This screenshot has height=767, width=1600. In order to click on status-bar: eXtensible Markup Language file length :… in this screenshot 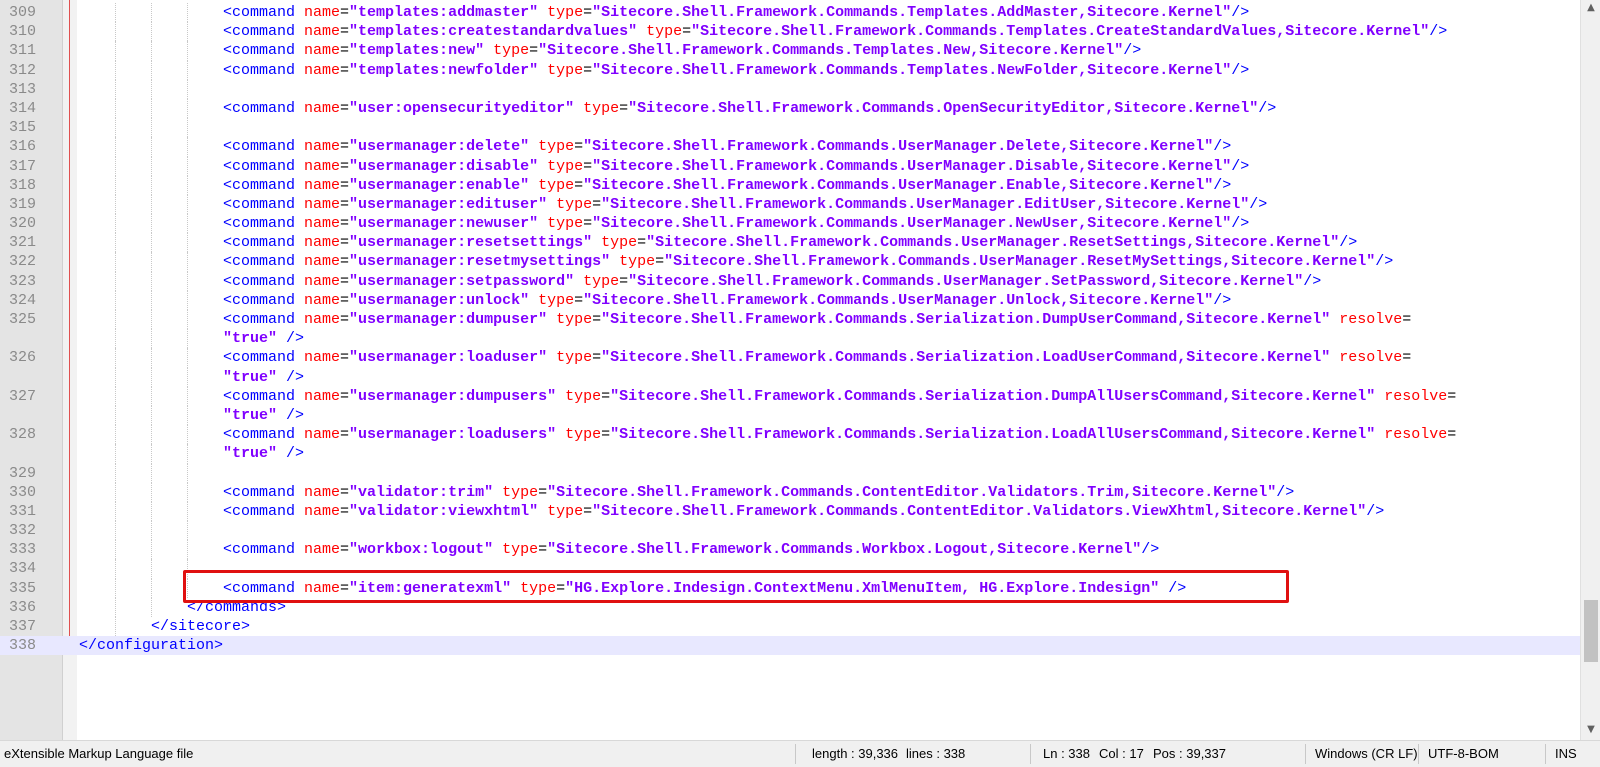, I will do `click(800, 753)`.